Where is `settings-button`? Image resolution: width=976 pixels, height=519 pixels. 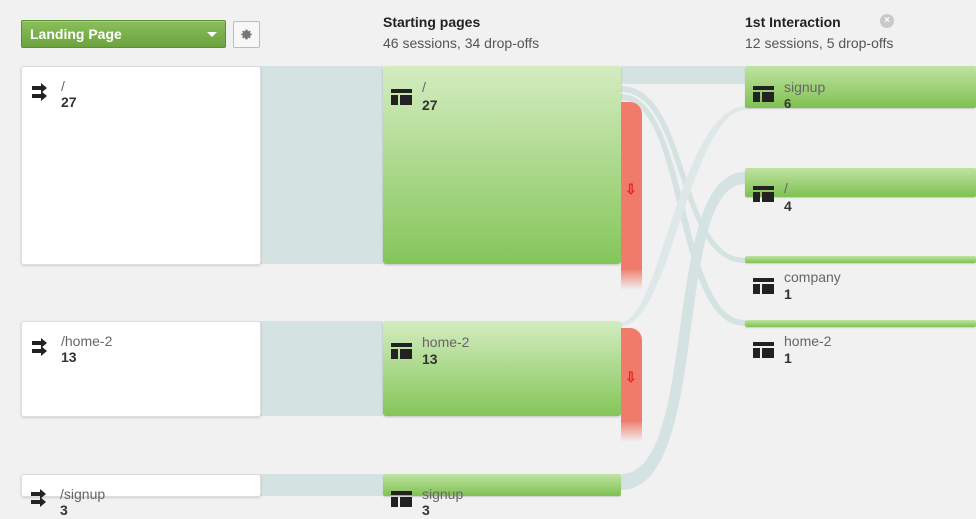
settings-button is located at coordinates (246, 34).